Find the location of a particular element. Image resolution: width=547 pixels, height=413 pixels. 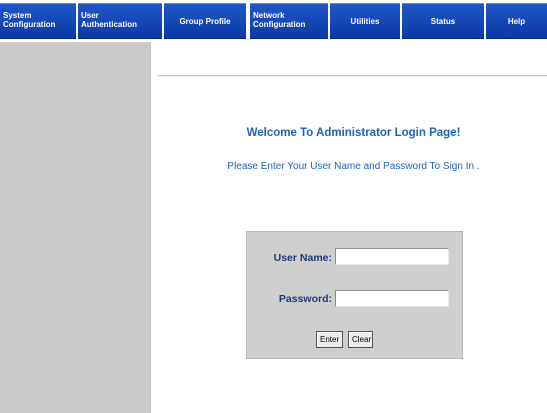

nav-tab-help: Help is located at coordinates (516, 21).